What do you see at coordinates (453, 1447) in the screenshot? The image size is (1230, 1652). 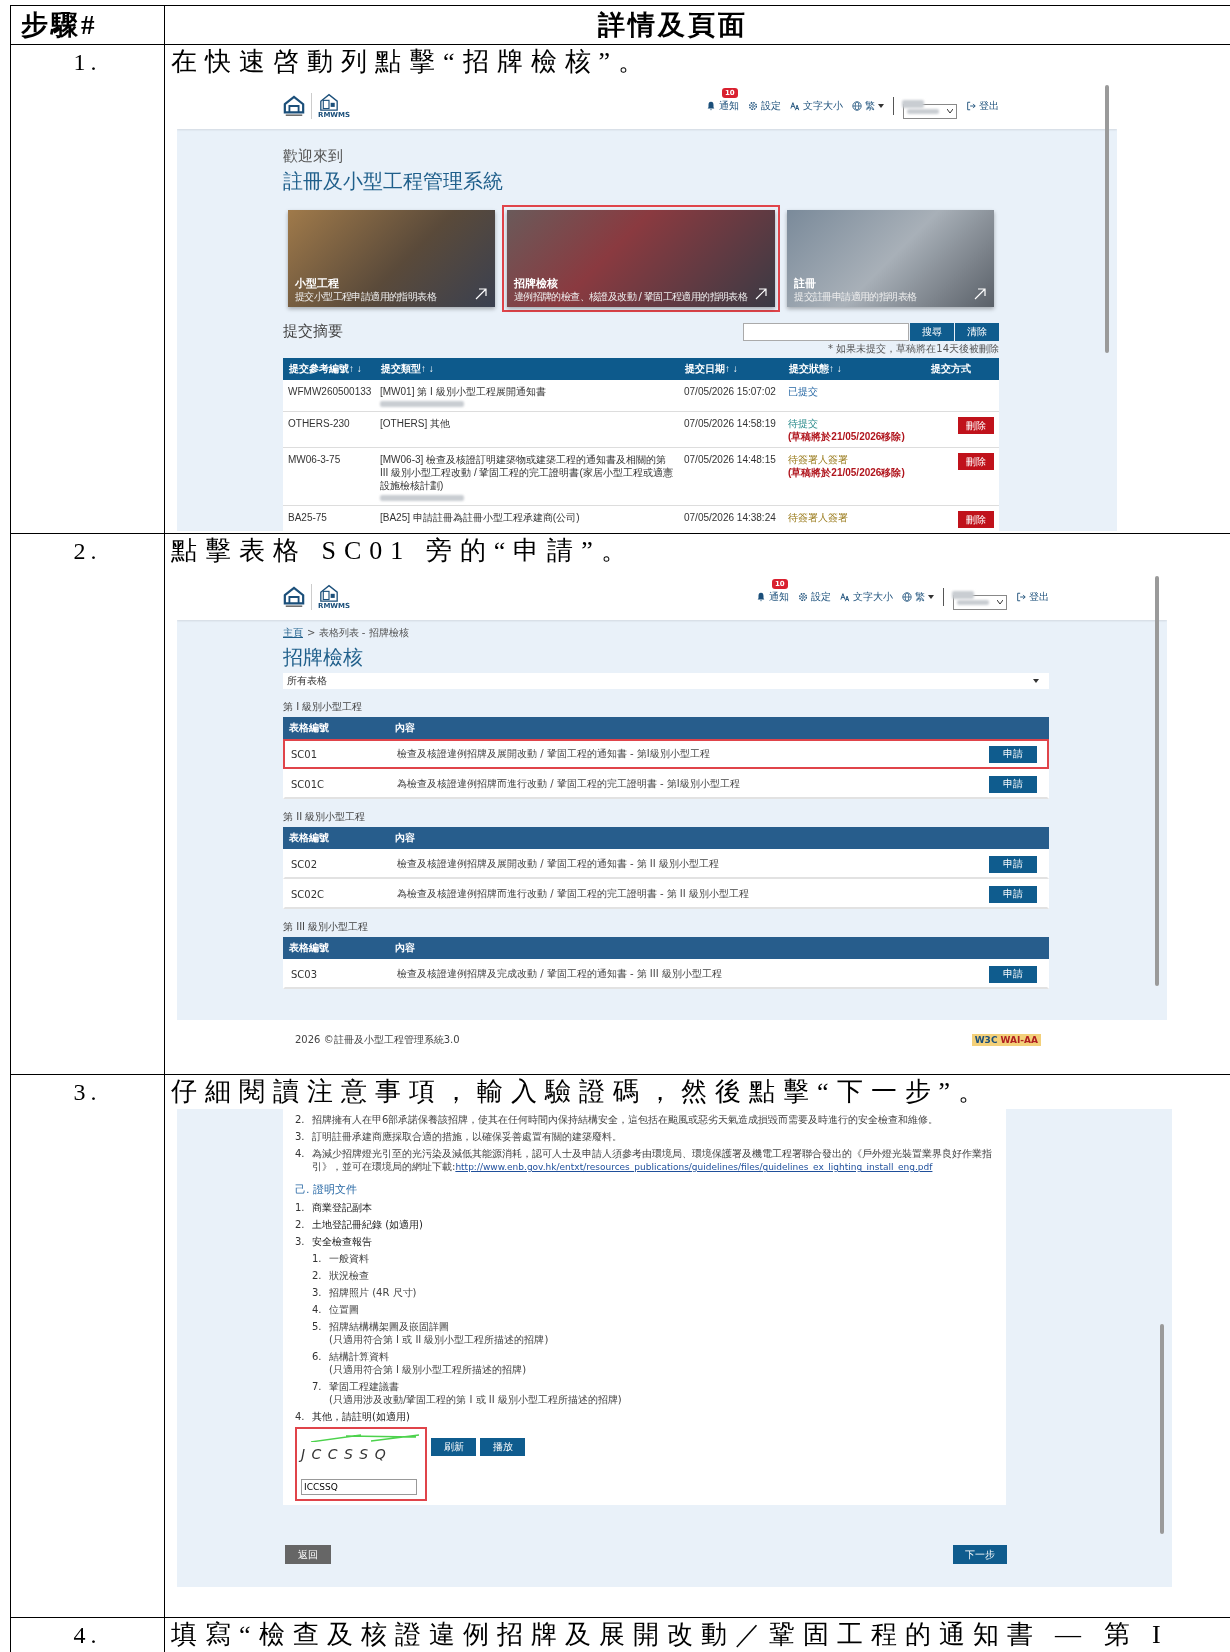 I see `refresh-button: 刷新` at bounding box center [453, 1447].